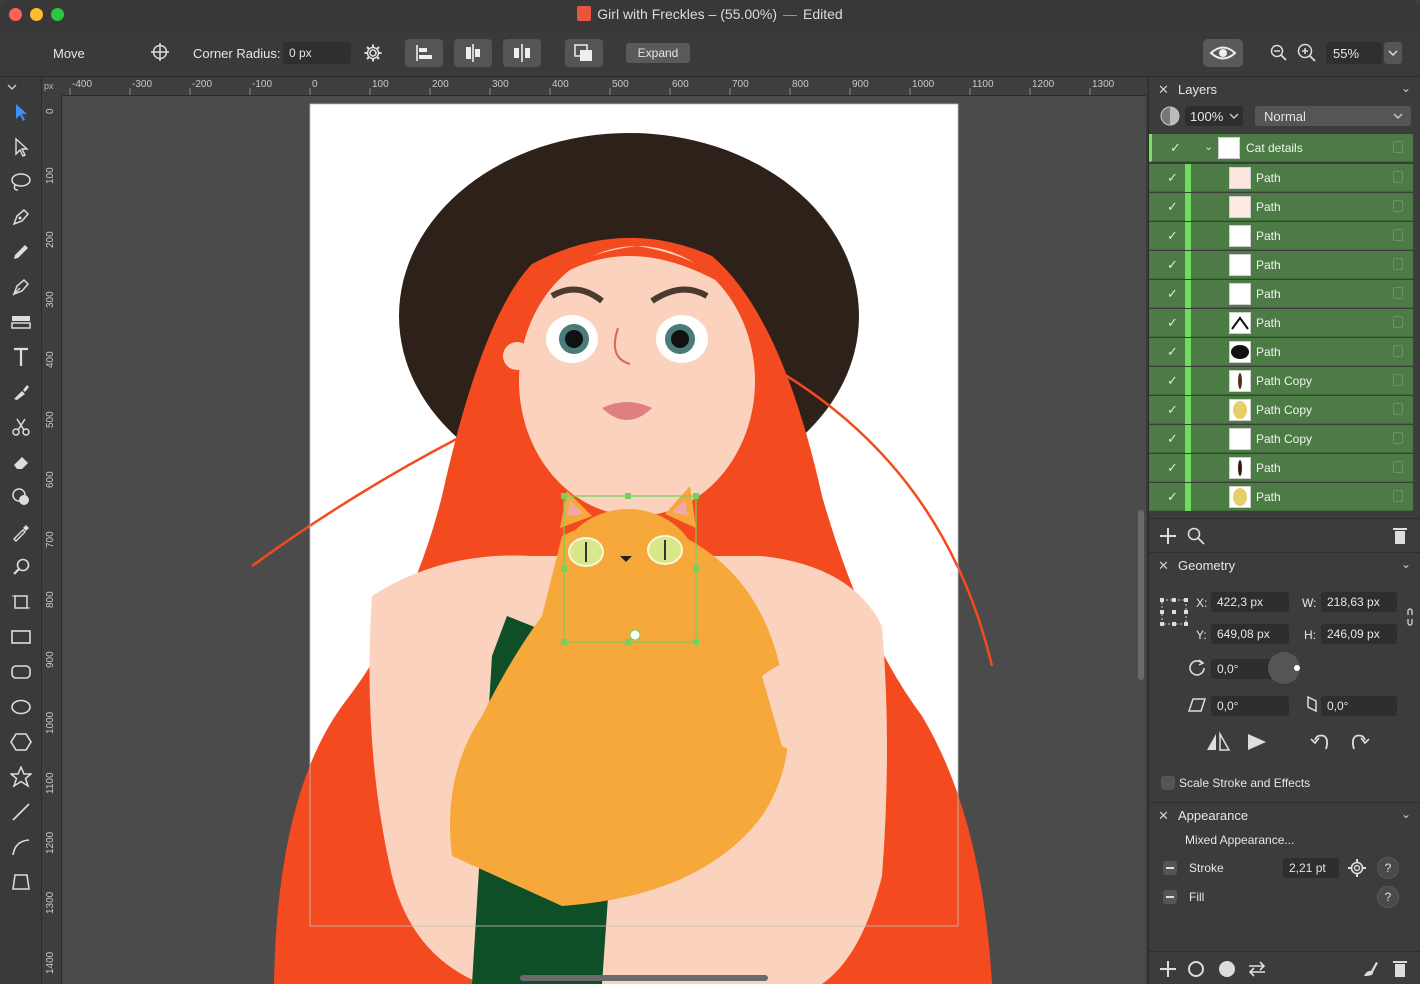 The height and width of the screenshot is (984, 1420). Describe the element at coordinates (1388, 897) in the screenshot. I see `fill-help-button: ?` at that location.